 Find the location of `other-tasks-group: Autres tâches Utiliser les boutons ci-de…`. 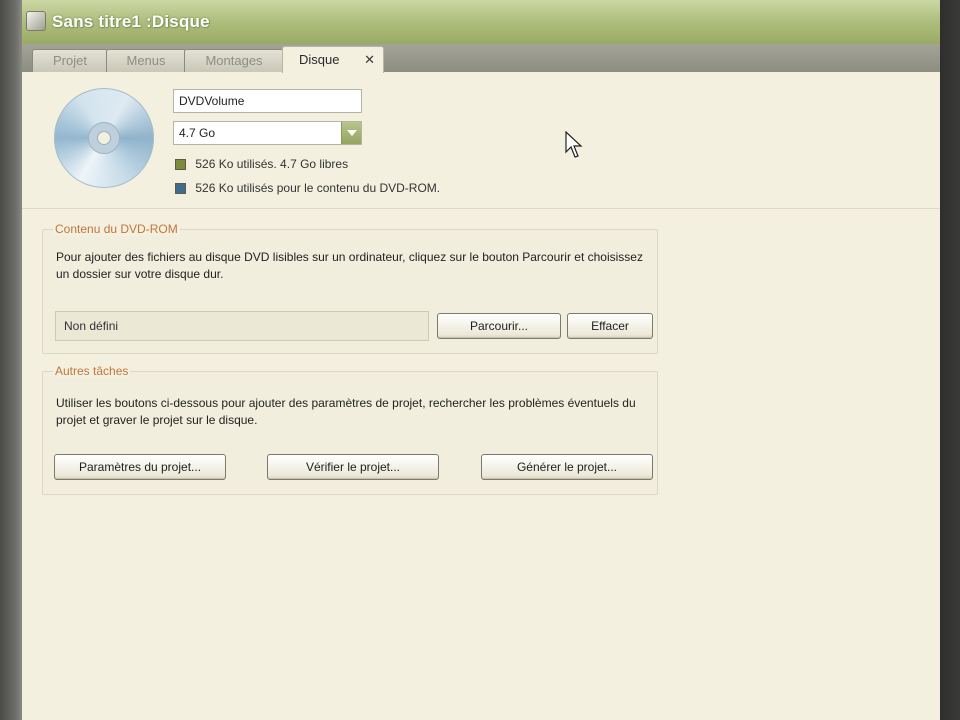

other-tasks-group: Autres tâches Utiliser les boutons ci-de… is located at coordinates (350, 429).